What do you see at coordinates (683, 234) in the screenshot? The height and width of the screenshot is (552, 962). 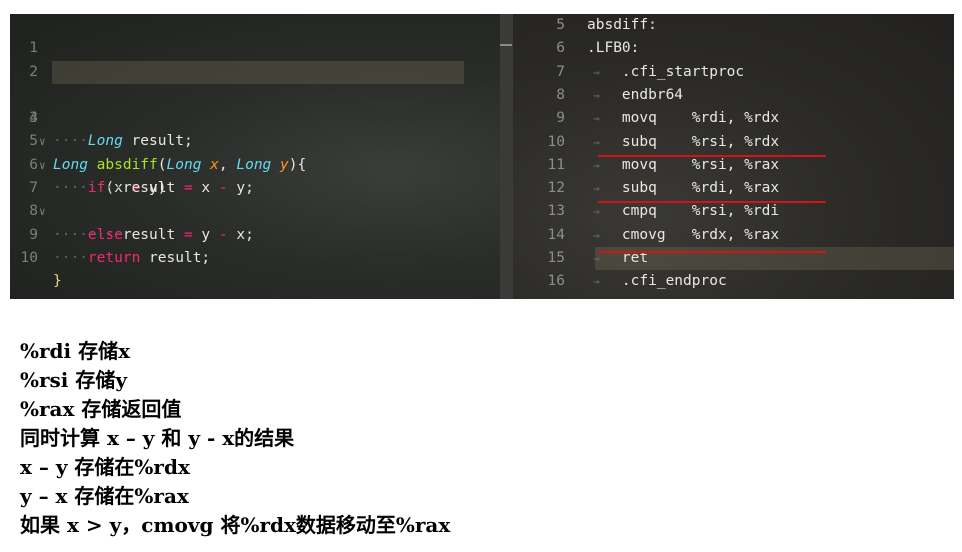 I see `asm-code-text: cmovg %rdx, %rax` at bounding box center [683, 234].